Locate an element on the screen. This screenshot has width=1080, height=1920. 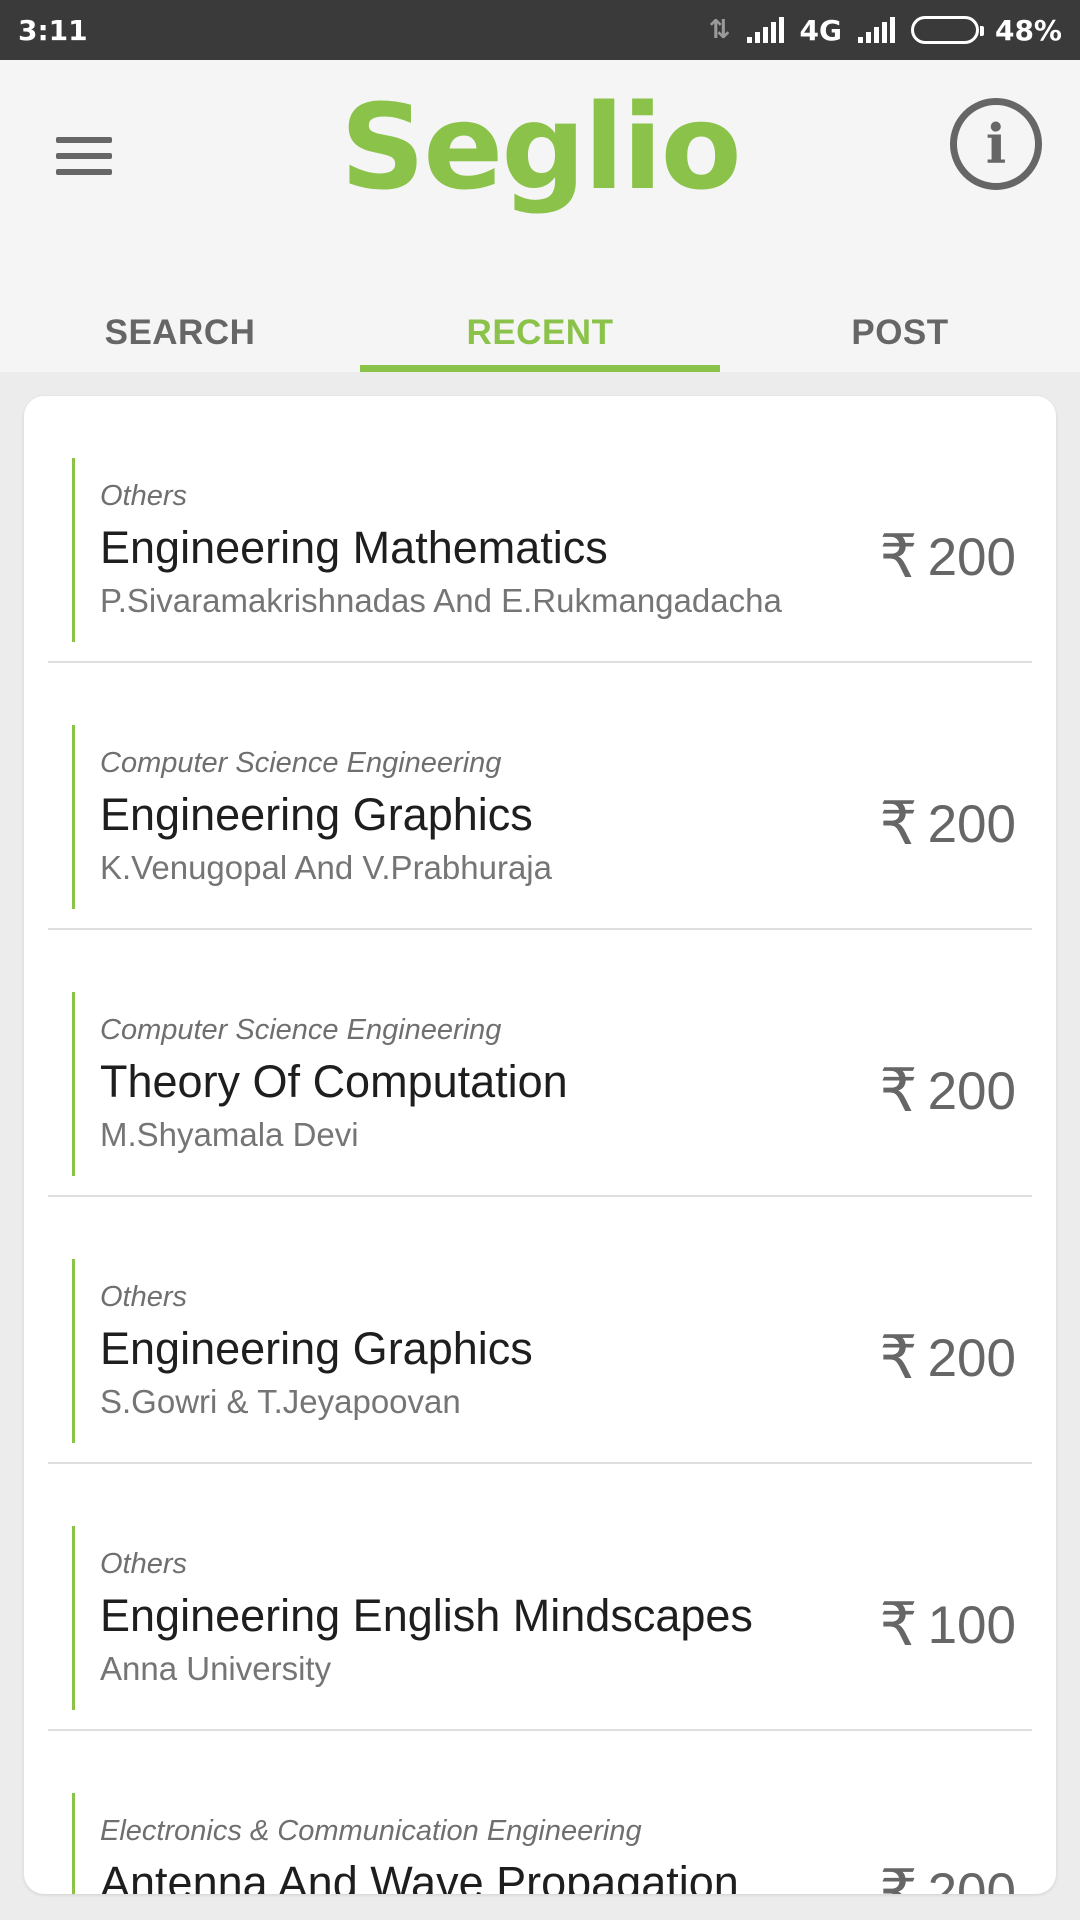
tab-recent: RECENT is located at coordinates (540, 333).